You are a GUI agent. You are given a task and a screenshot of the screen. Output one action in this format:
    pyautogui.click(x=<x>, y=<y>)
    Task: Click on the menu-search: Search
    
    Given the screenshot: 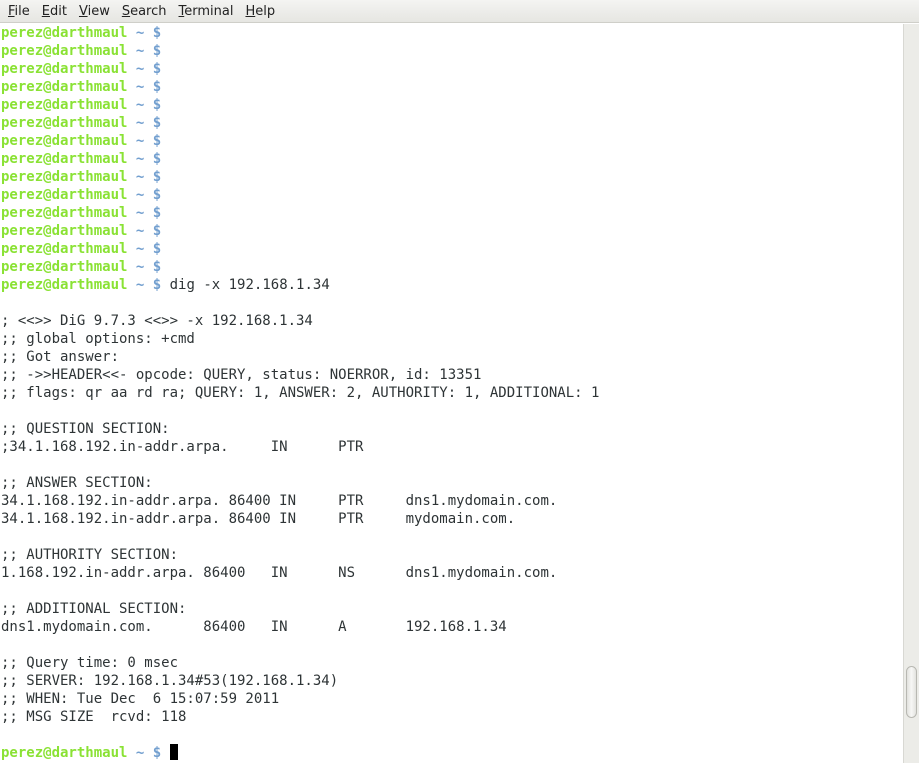 What is the action you would take?
    pyautogui.click(x=144, y=11)
    